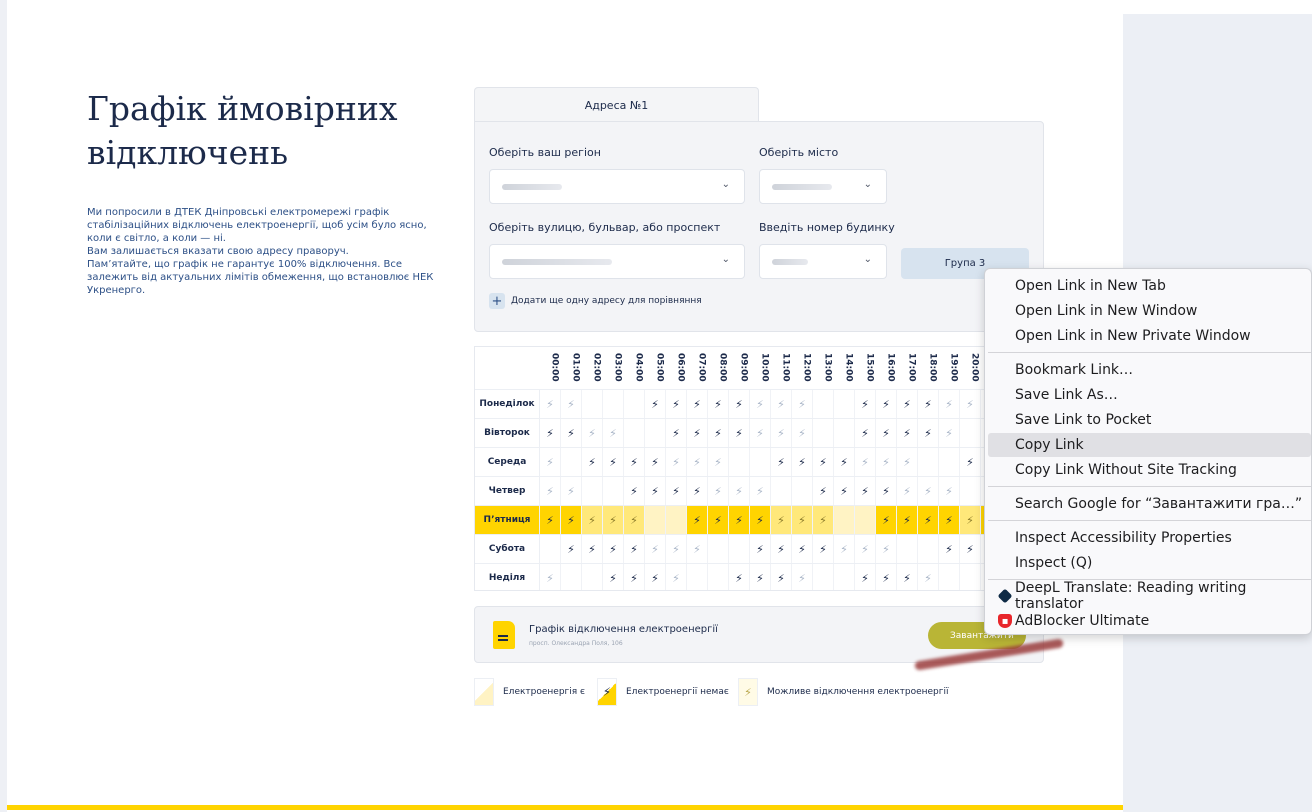 The width and height of the screenshot is (1312, 812). I want to click on hour-header: 14:00, so click(848, 367).